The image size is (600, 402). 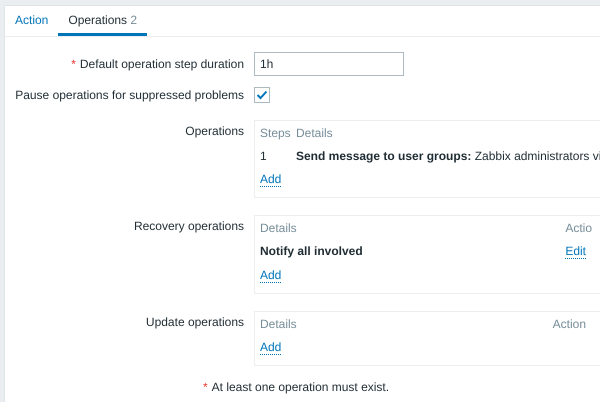 I want to click on checkbox, so click(x=262, y=95).